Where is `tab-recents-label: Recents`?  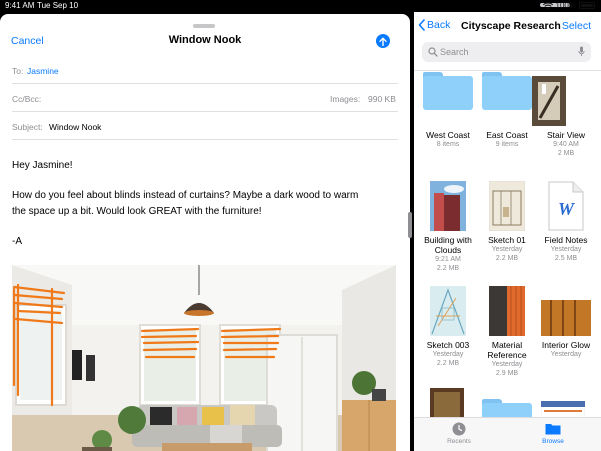
tab-recents-label: Recents is located at coordinates (459, 441).